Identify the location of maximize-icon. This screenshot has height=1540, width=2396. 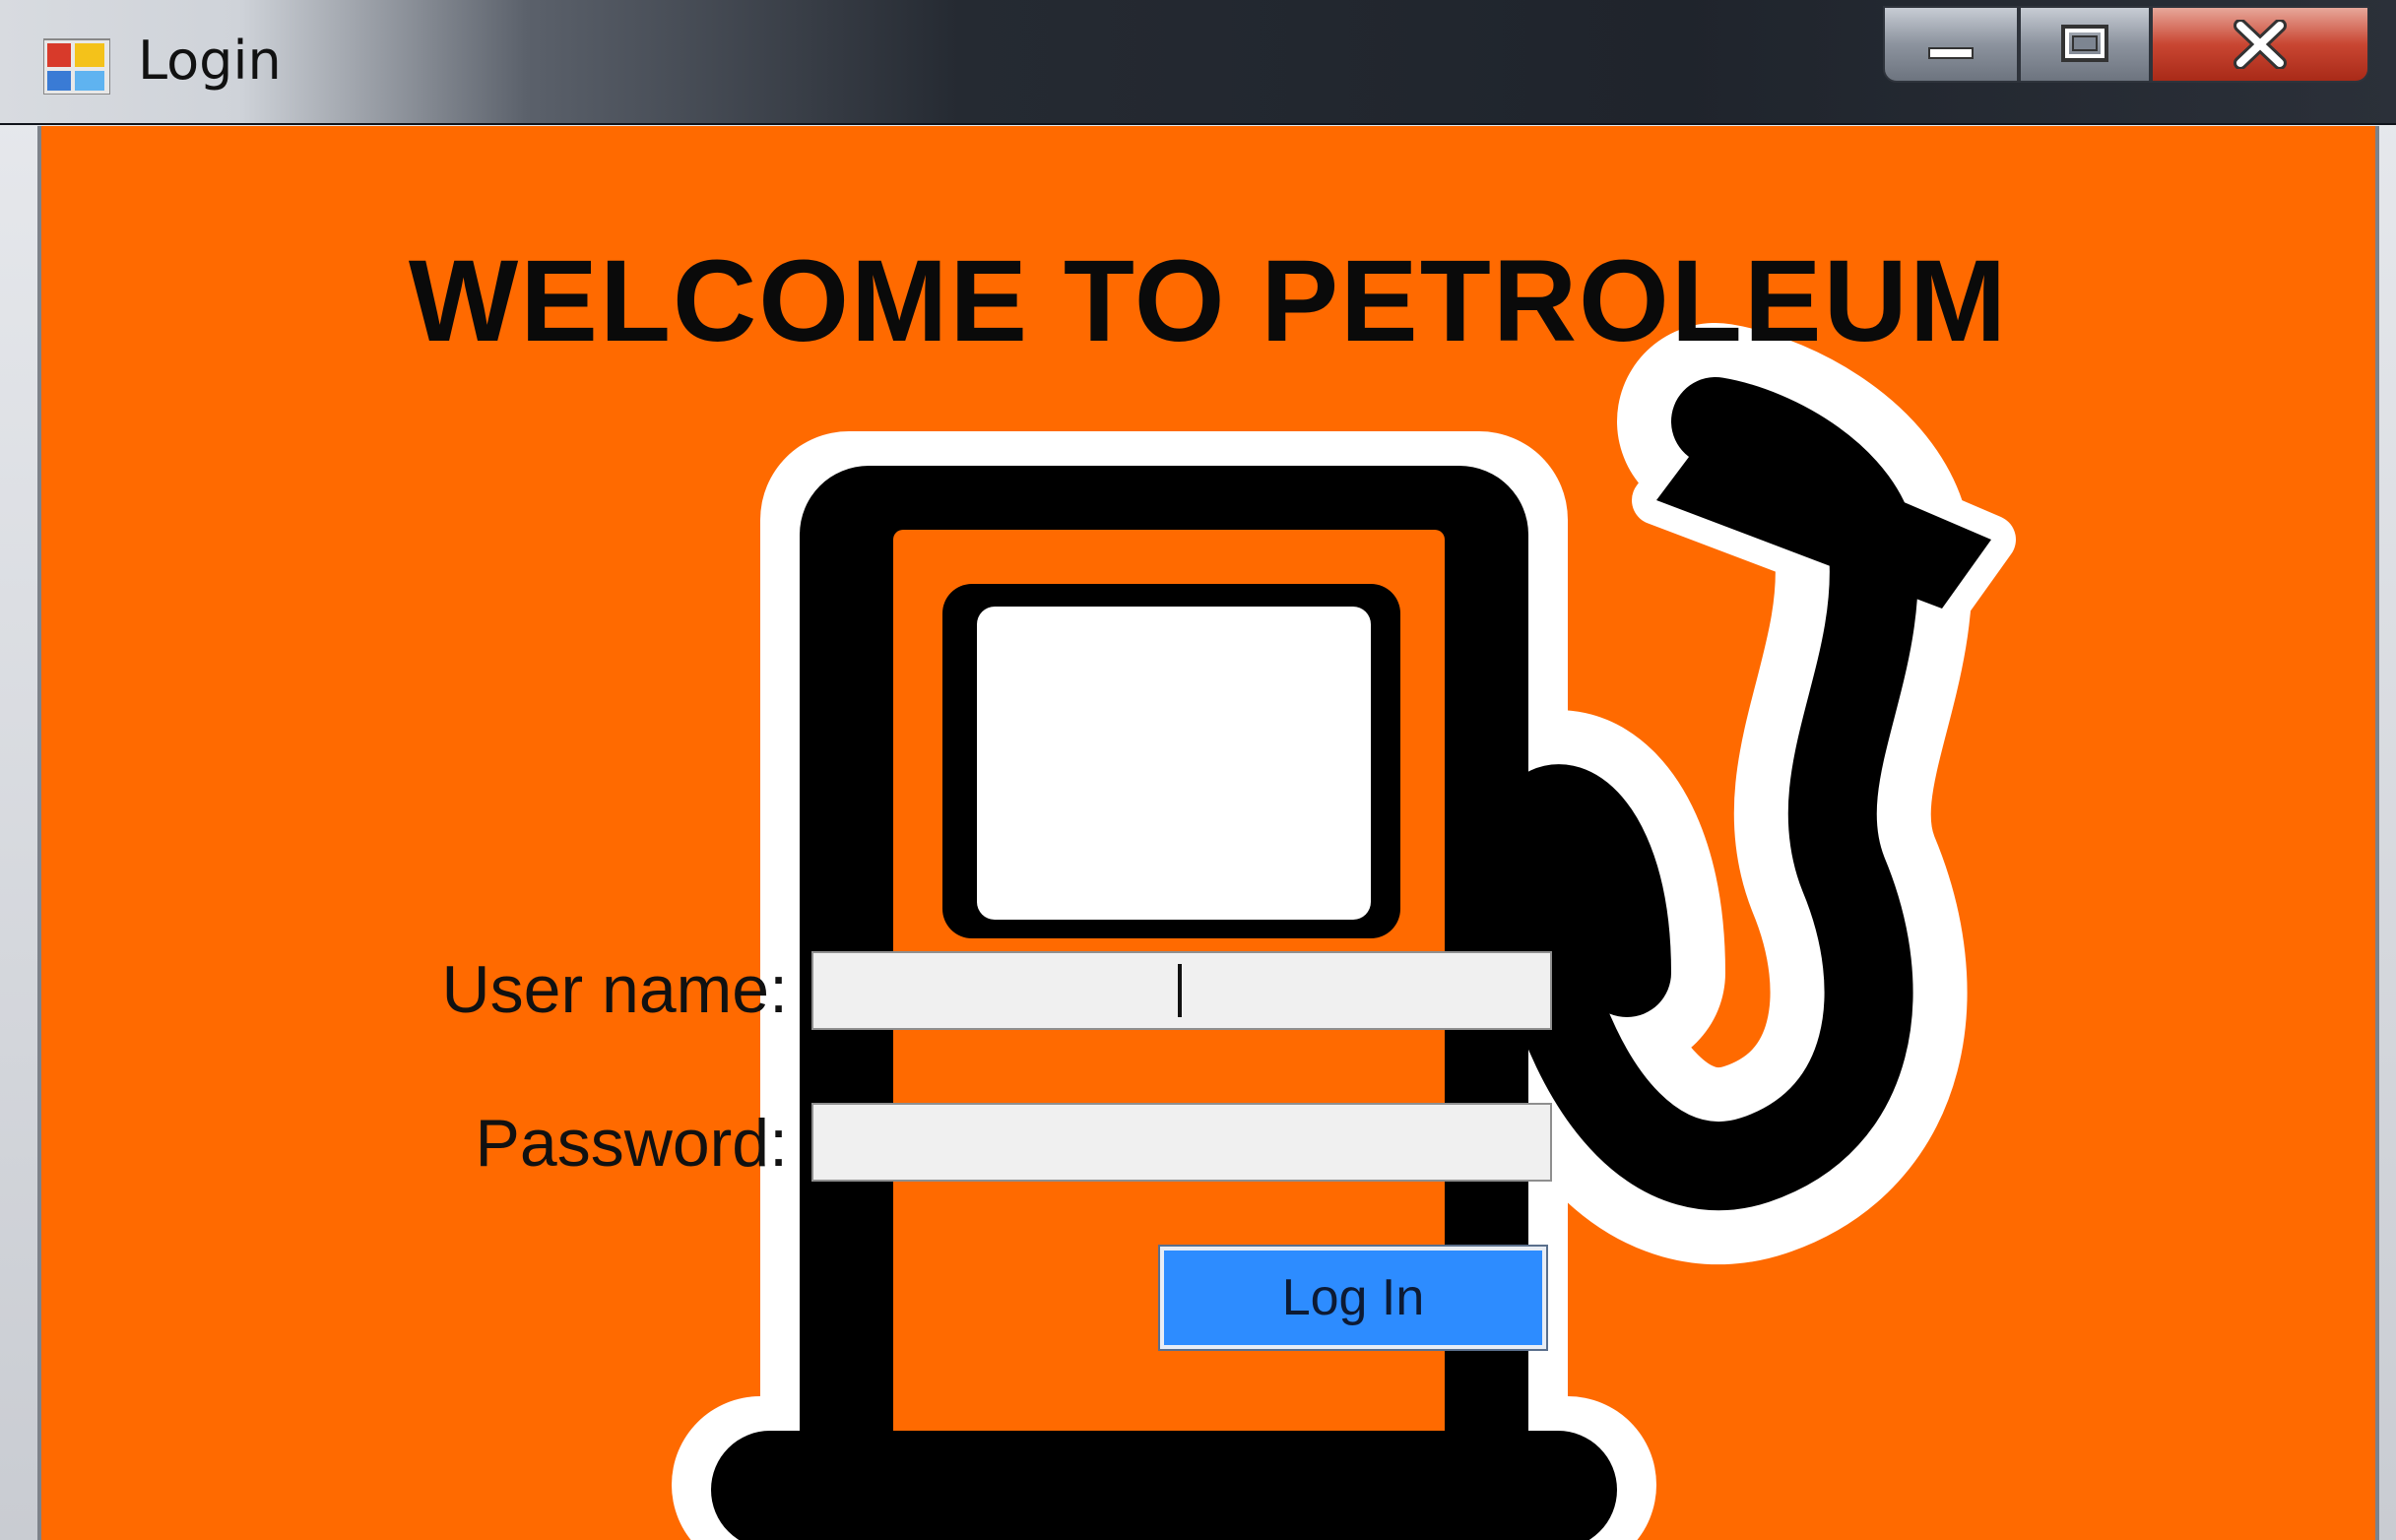
(2084, 43).